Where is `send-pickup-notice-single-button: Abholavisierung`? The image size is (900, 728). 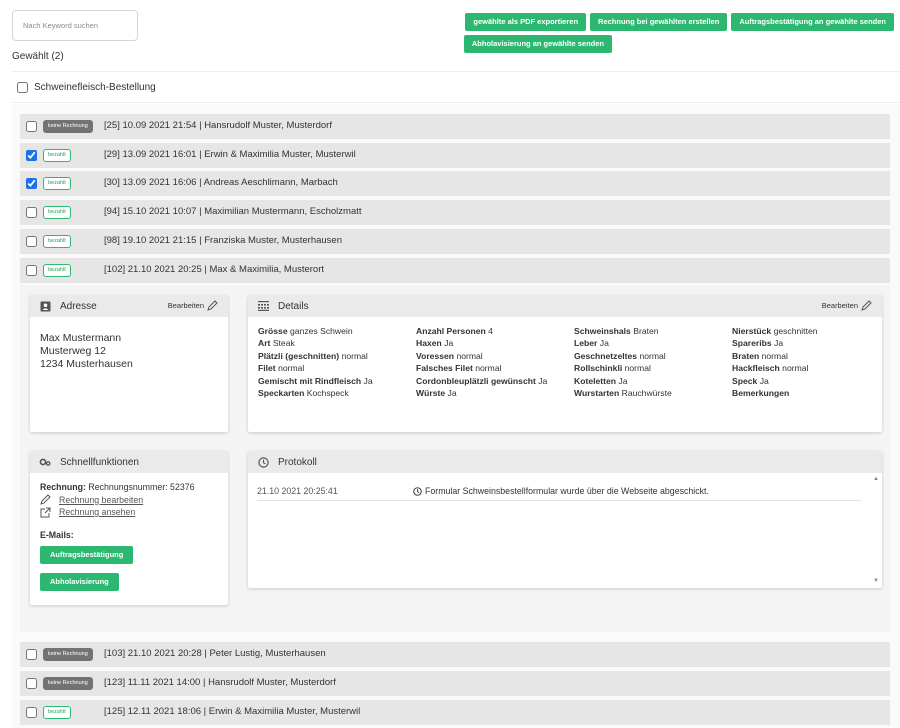 send-pickup-notice-single-button: Abholavisierung is located at coordinates (79, 581).